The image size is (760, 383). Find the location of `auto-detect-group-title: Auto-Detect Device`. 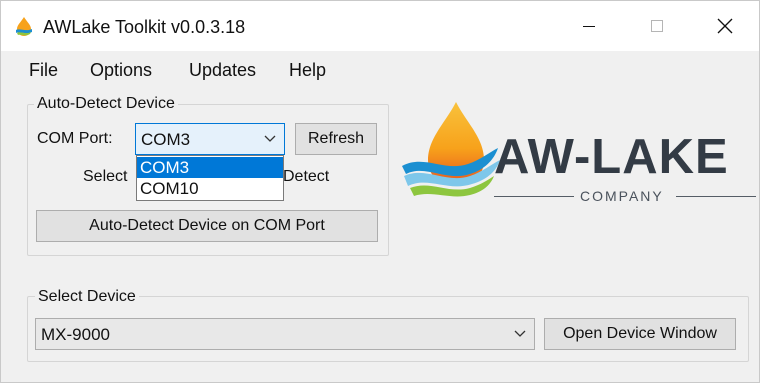

auto-detect-group-title: Auto-Detect Device is located at coordinates (106, 104).